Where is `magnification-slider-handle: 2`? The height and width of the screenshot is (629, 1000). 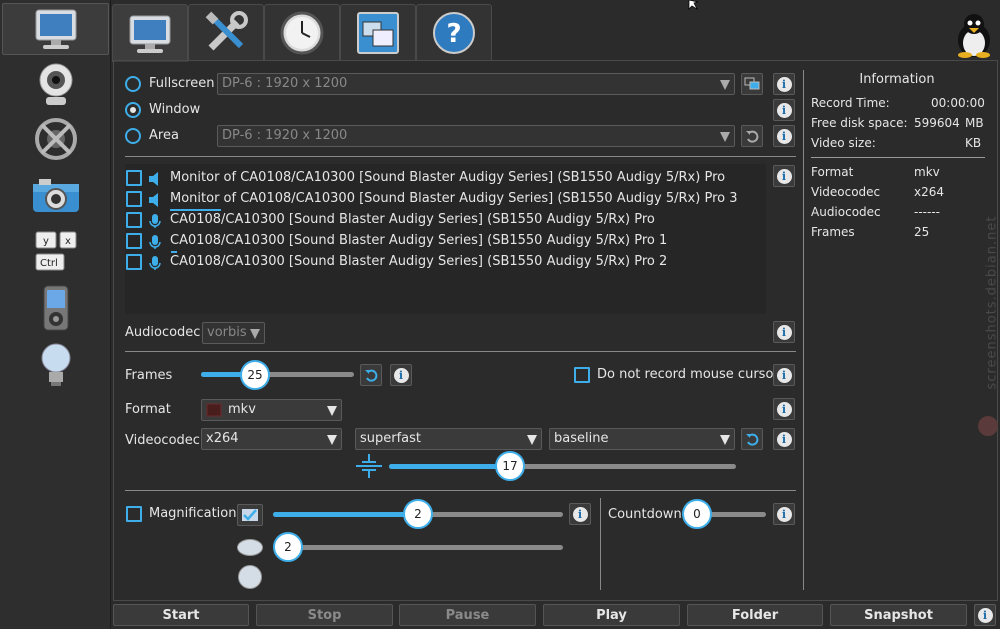 magnification-slider-handle: 2 is located at coordinates (418, 514).